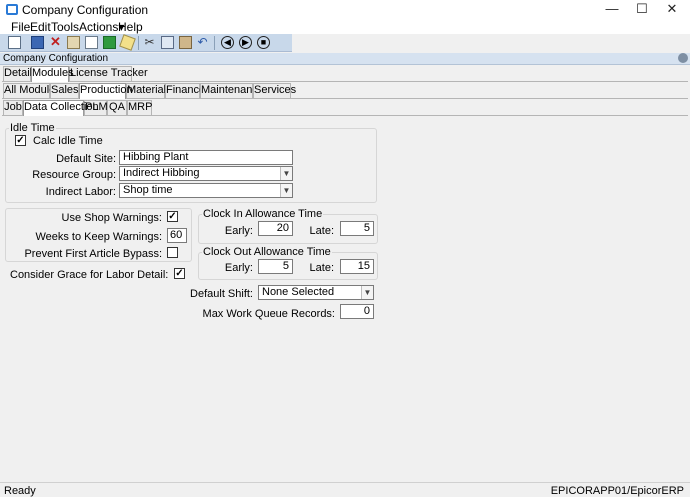 This screenshot has width=690, height=497. Describe the element at coordinates (65, 27) in the screenshot. I see `menu-tools: Tools` at that location.